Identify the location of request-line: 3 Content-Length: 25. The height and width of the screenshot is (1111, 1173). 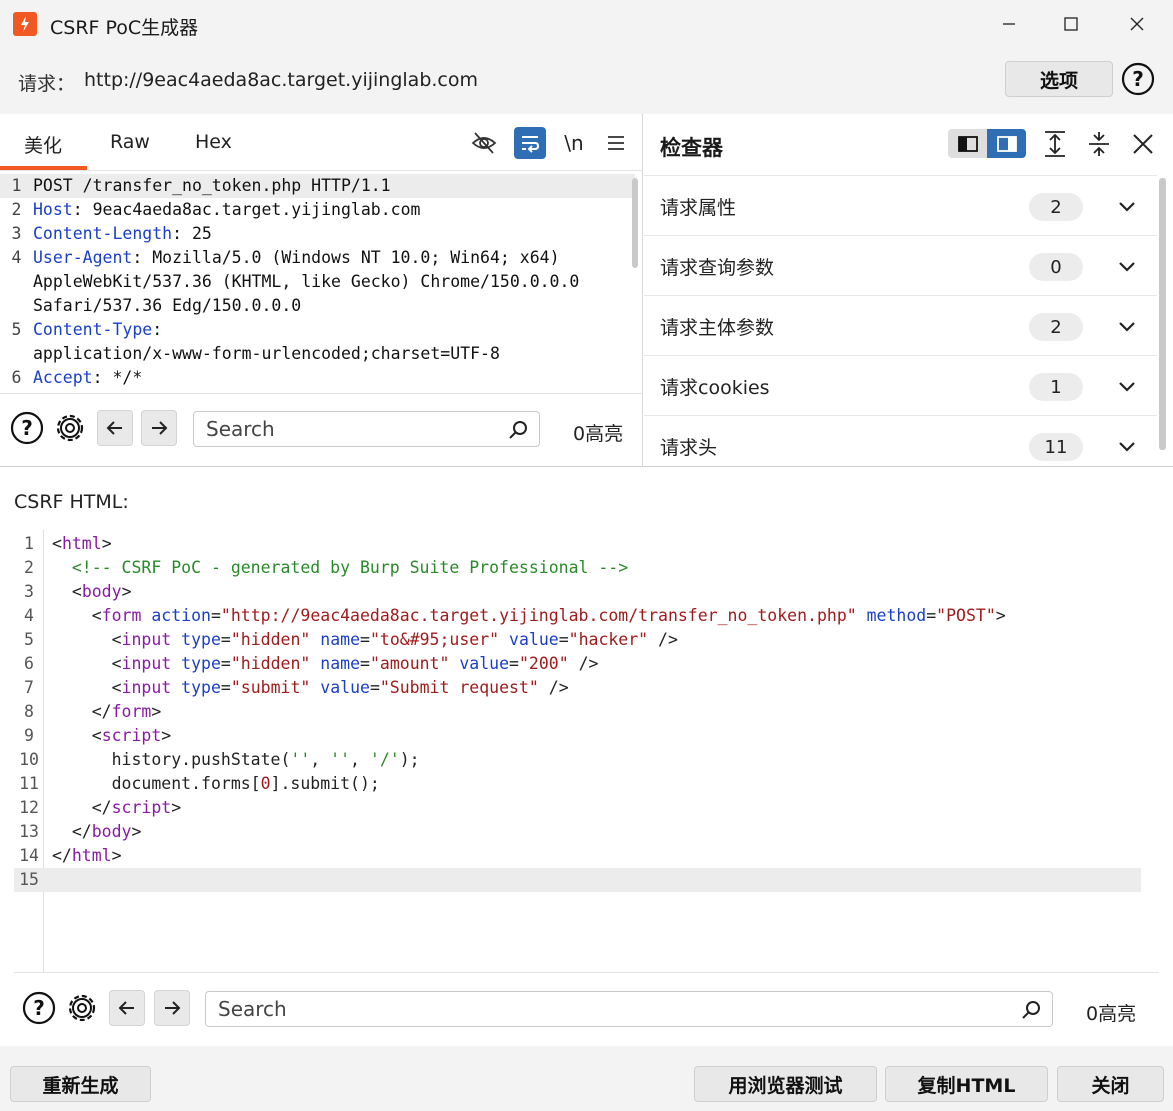
(111, 233).